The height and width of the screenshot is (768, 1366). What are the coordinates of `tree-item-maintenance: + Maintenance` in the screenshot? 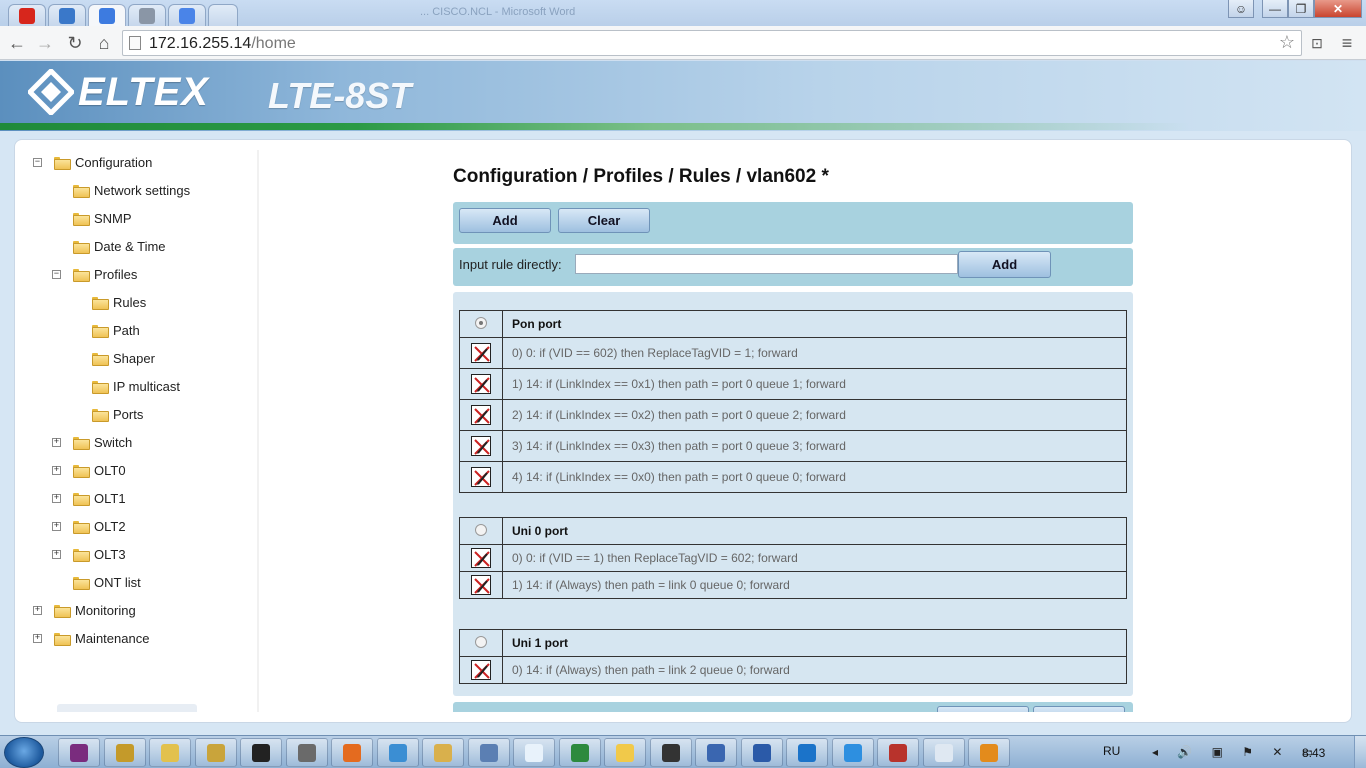 It's located at (91, 638).